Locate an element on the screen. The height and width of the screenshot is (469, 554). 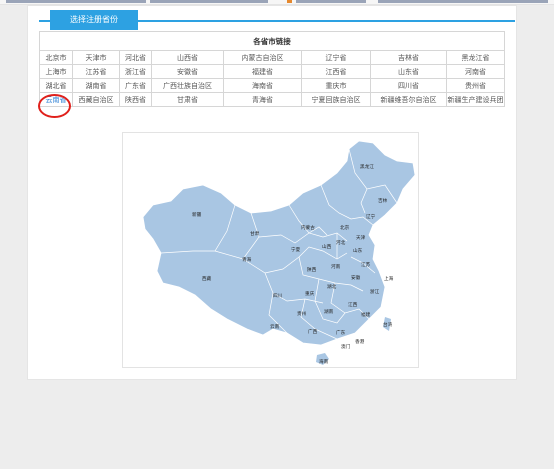
map-label-hunan: 湖南 is located at coordinates (329, 311).